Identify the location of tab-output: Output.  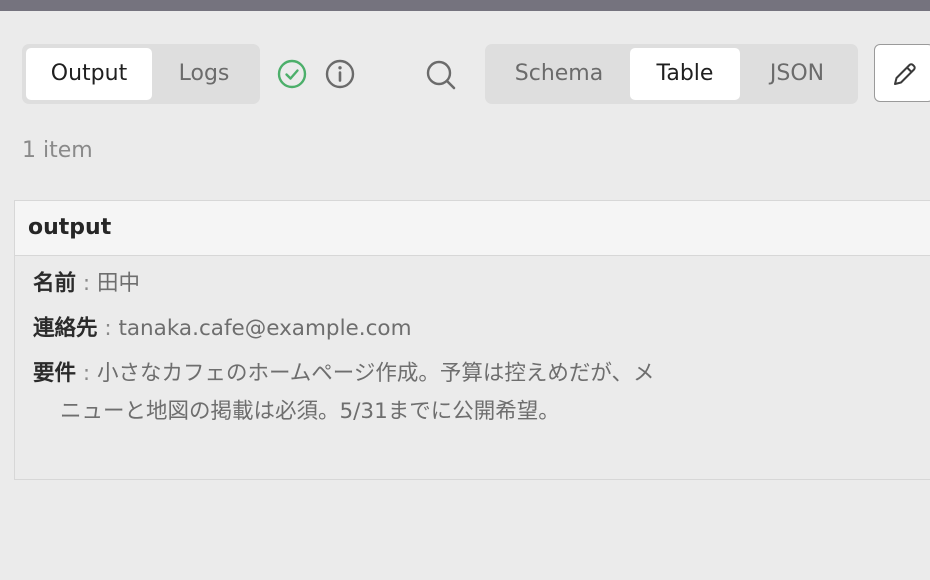
(89, 74).